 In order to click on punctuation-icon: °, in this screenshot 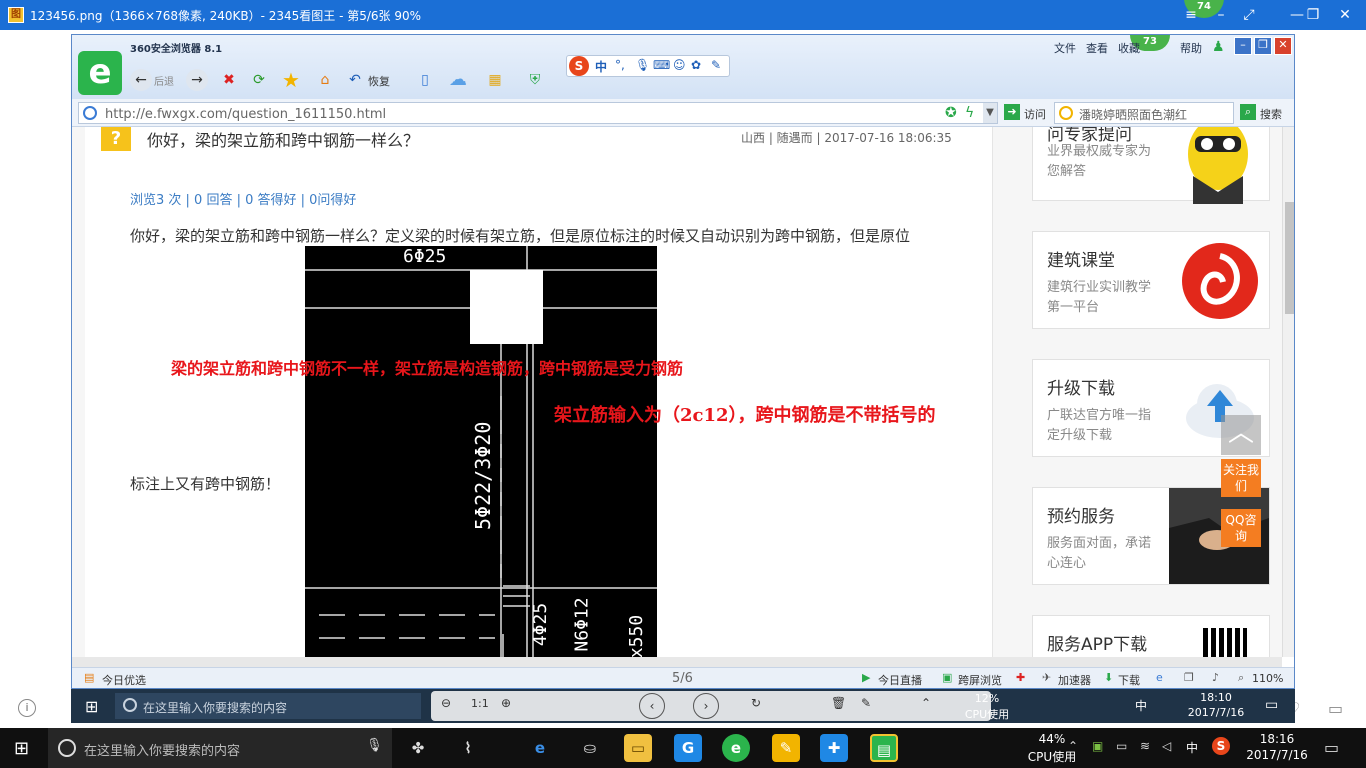, I will do `click(620, 65)`.